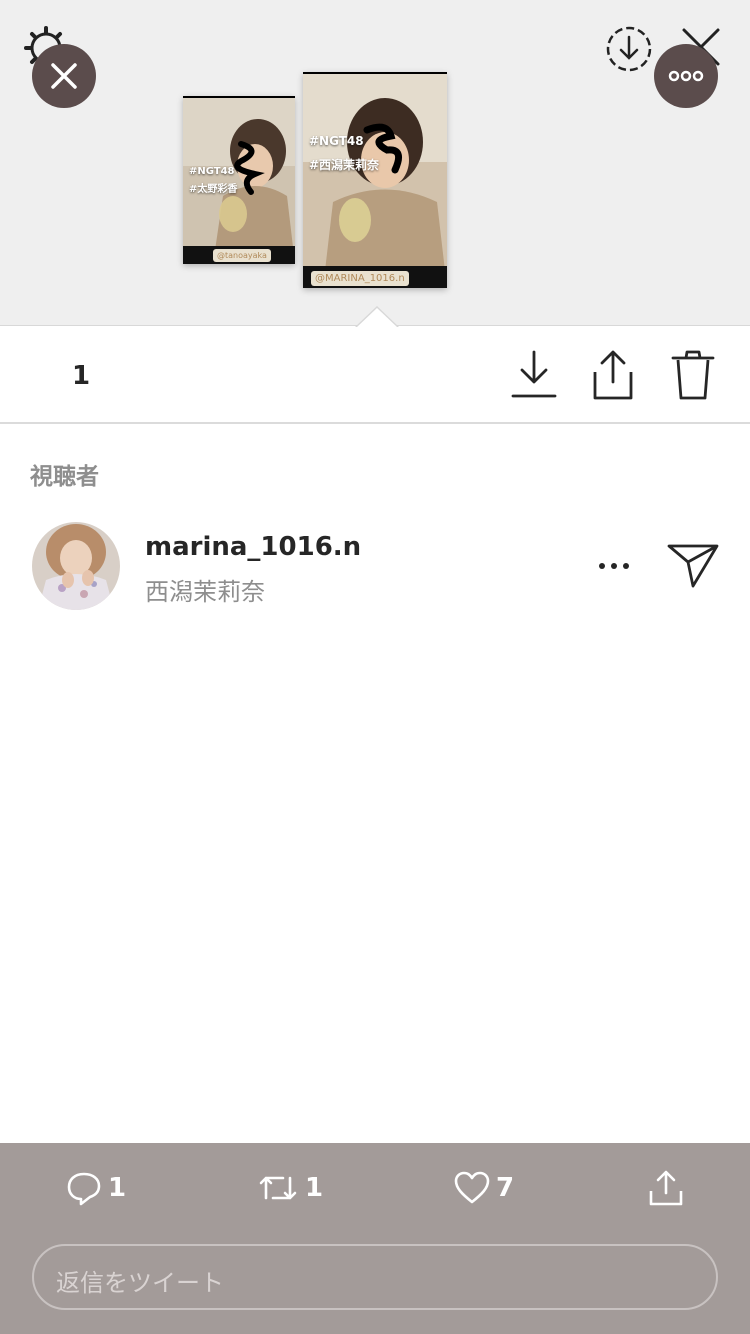 Image resolution: width=750 pixels, height=1334 pixels. Describe the element at coordinates (117, 1188) in the screenshot. I see `reply-count: 1` at that location.